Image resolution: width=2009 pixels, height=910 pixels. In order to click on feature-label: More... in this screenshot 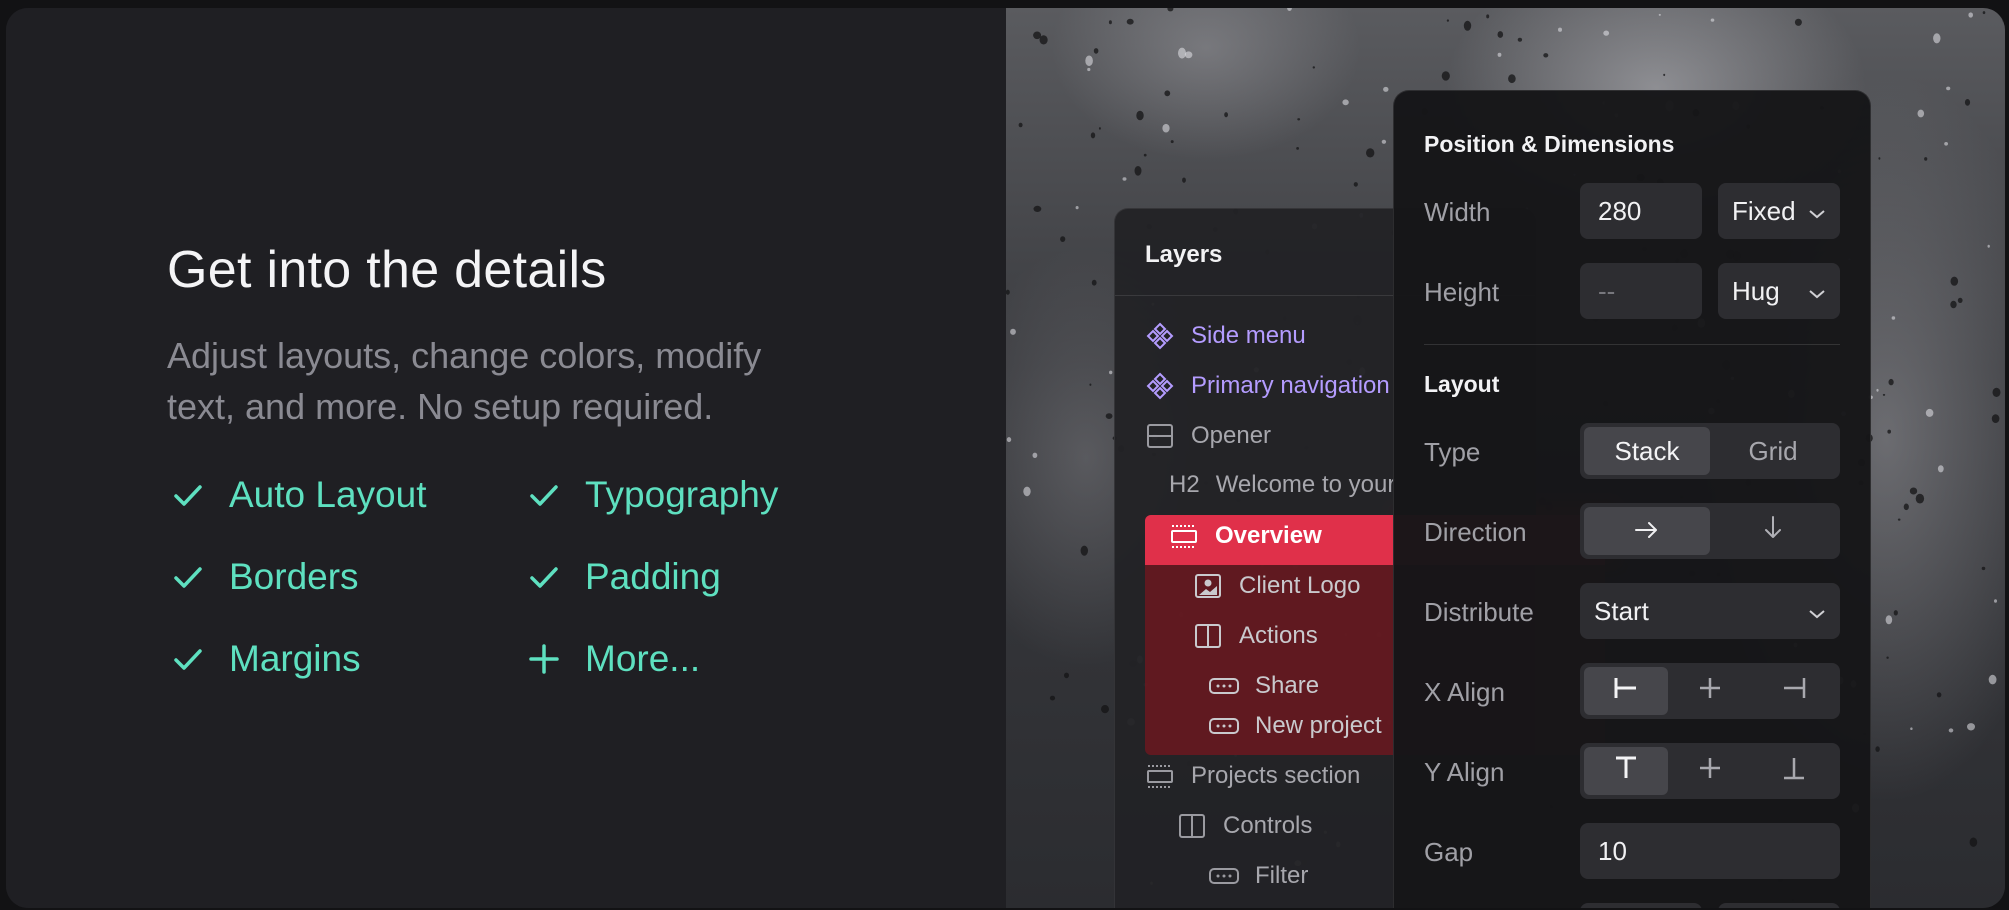, I will do `click(643, 658)`.